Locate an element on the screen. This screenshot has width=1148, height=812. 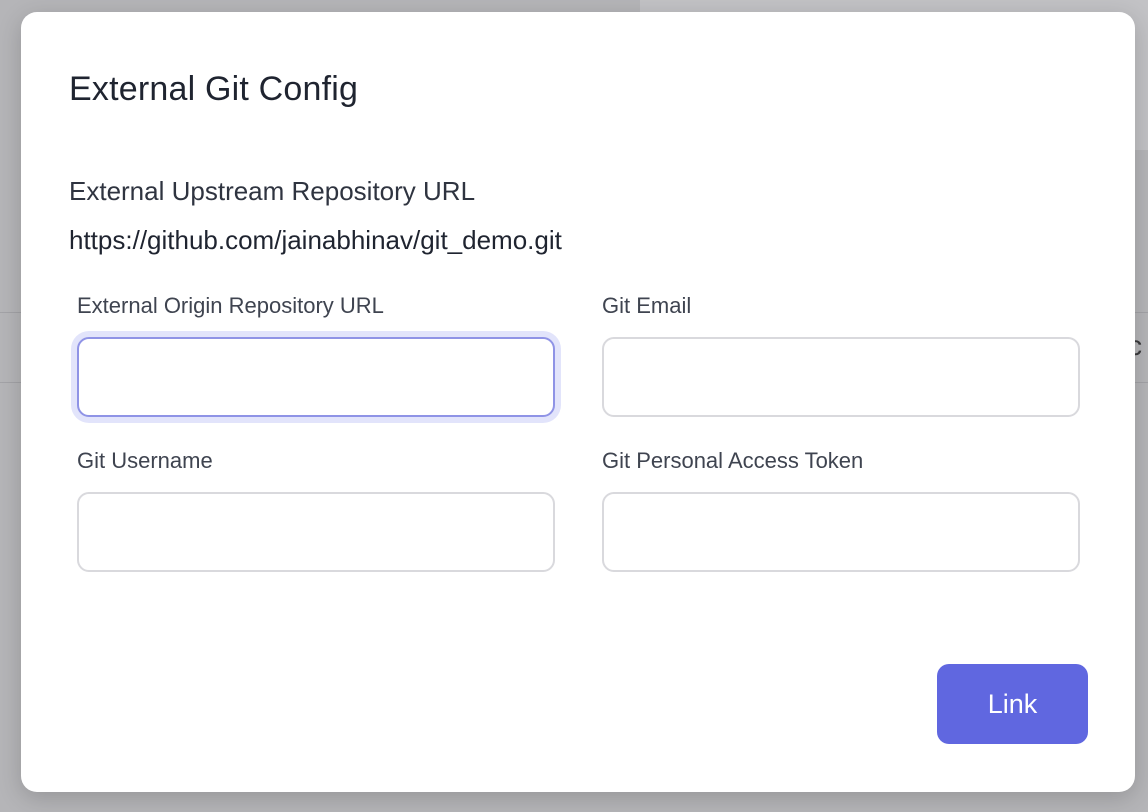
git-token-label: Git Personal Access Token is located at coordinates (733, 460).